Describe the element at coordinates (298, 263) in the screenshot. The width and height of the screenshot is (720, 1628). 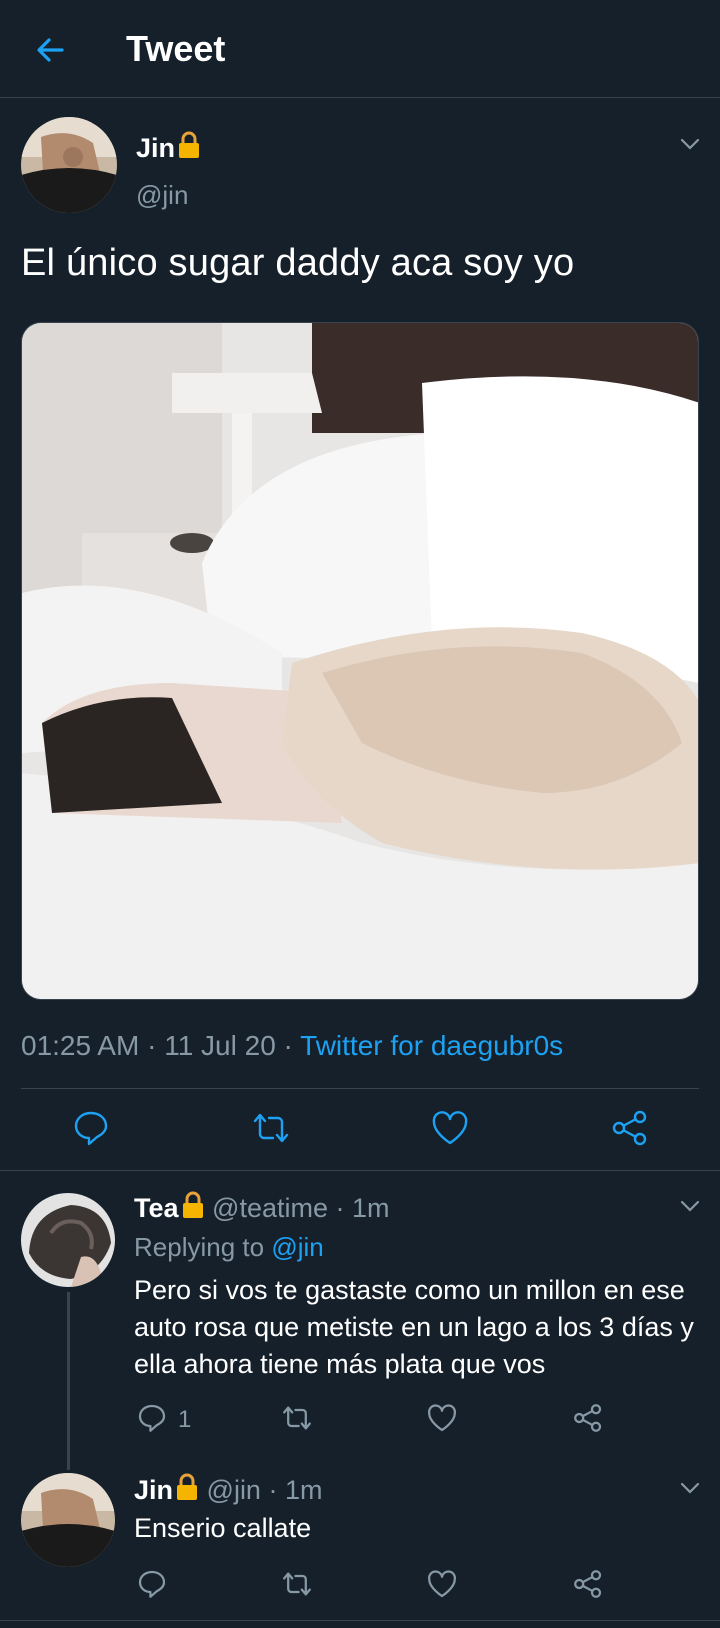
I see `tweet-text: El único sugar daddy aca soy yo` at that location.